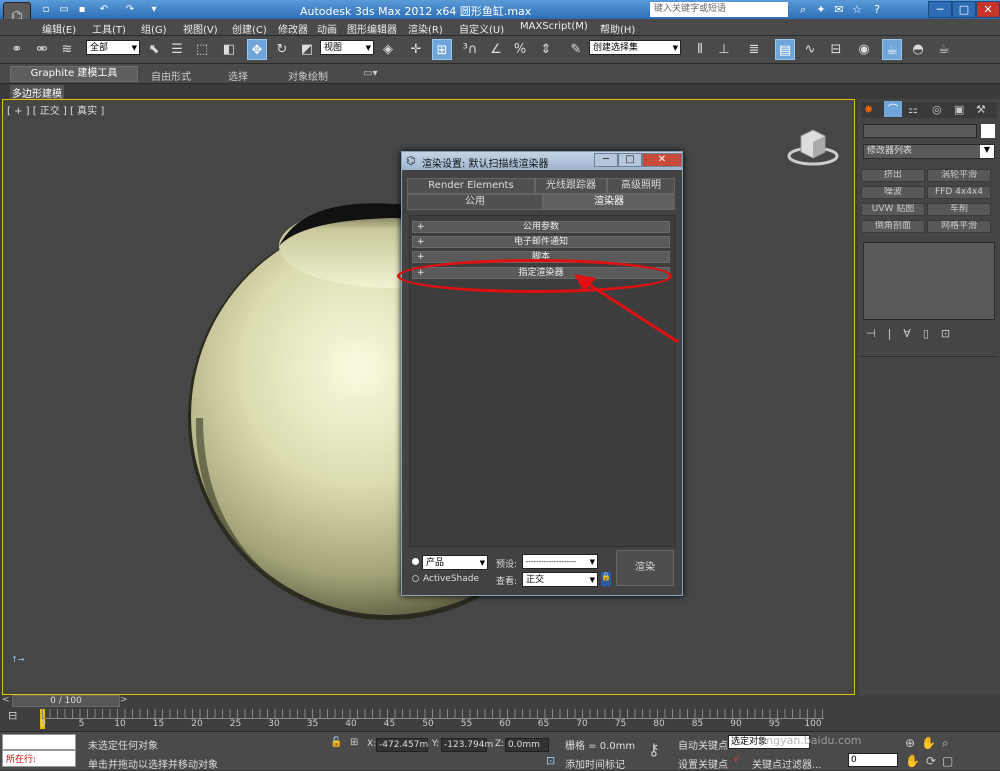 Image resolution: width=1000 pixels, height=771 pixels. What do you see at coordinates (425, 28) in the screenshot?
I see `menu-rendering: 渲染(R)` at bounding box center [425, 28].